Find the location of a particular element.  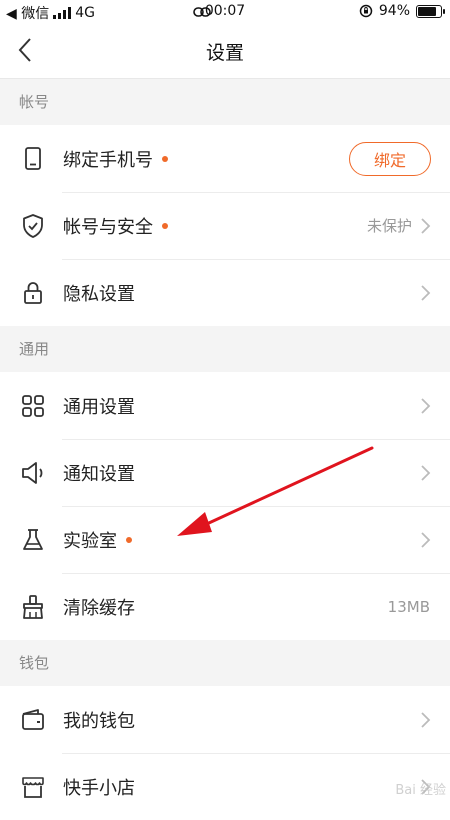

section-header-account: 帐号 is located at coordinates (225, 102).